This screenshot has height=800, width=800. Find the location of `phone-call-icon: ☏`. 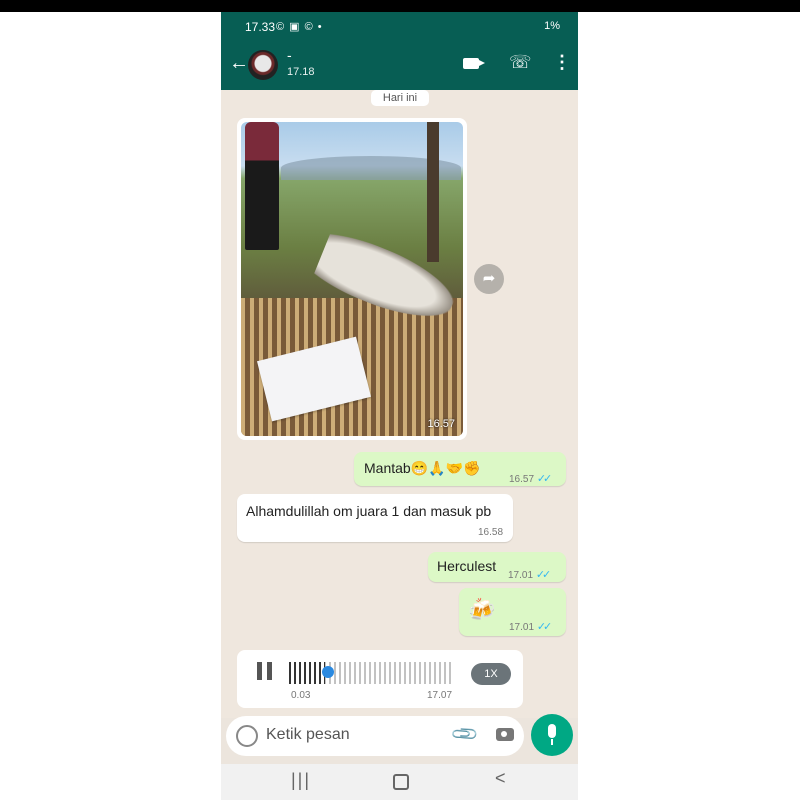

phone-call-icon: ☏ is located at coordinates (520, 62).